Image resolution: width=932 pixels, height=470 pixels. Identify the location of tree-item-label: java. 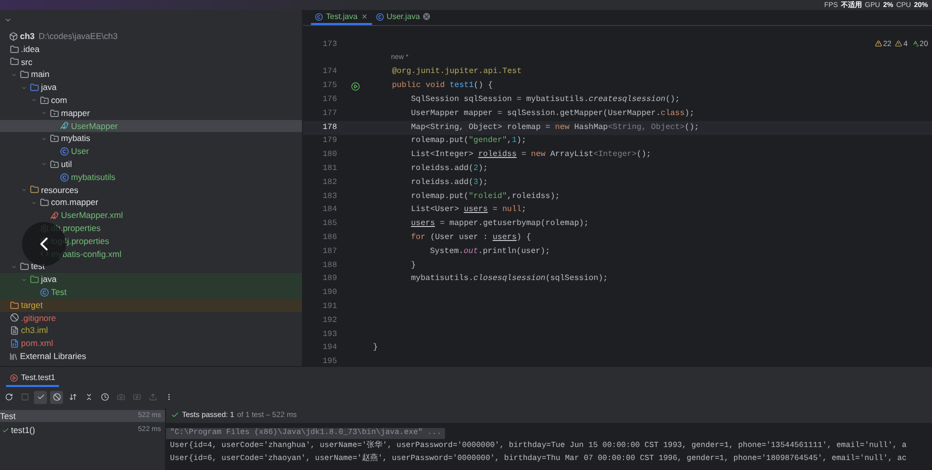
(49, 279).